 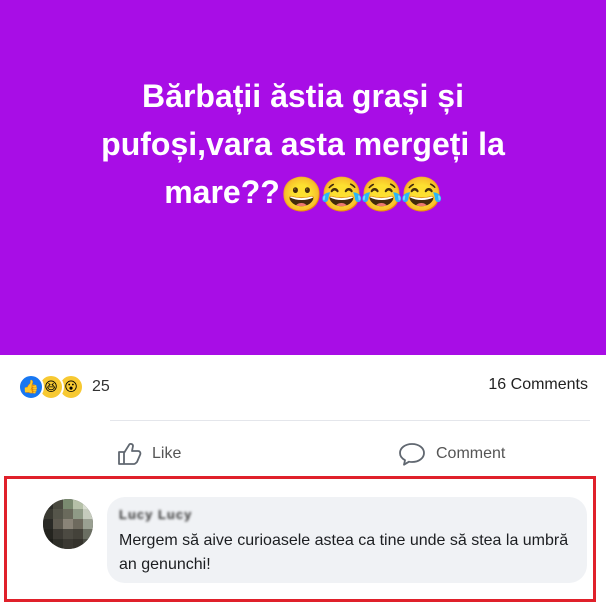 What do you see at coordinates (303, 96) in the screenshot?
I see `post-text-line-1: Bărbații ăstia grași și` at bounding box center [303, 96].